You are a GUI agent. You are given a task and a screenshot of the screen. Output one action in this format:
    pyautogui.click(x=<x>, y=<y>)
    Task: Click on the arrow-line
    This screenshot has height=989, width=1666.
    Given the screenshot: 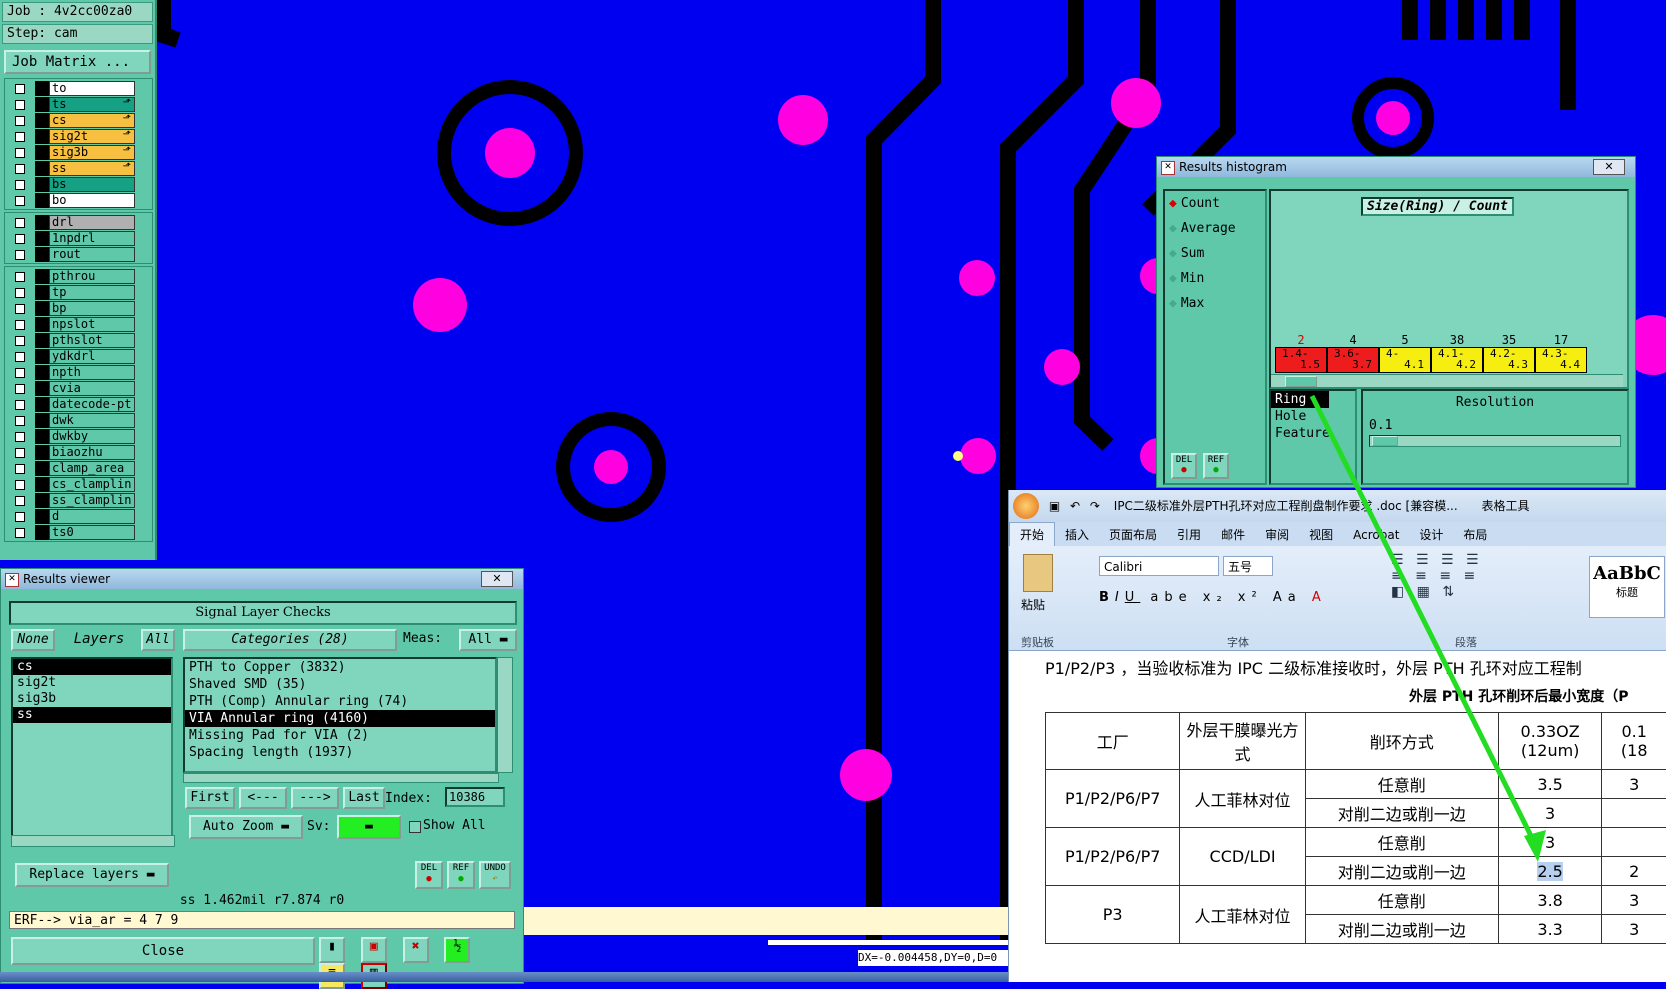 What is the action you would take?
    pyautogui.click(x=1425, y=623)
    